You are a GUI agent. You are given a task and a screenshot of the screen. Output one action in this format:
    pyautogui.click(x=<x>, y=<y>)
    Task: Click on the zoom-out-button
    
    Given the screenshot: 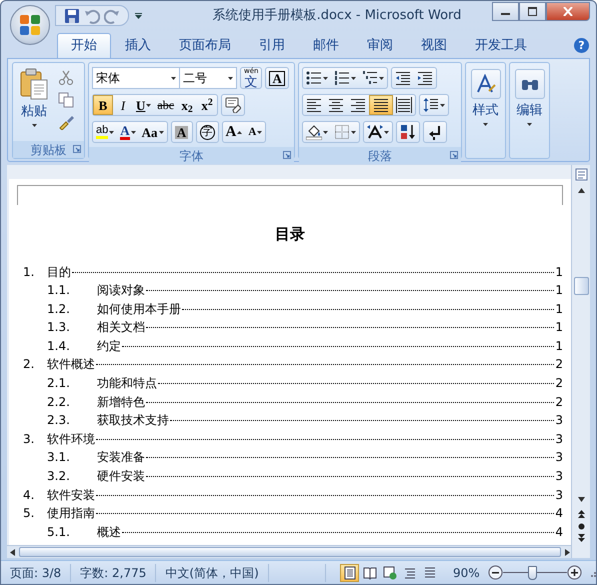 What is the action you would take?
    pyautogui.click(x=495, y=572)
    